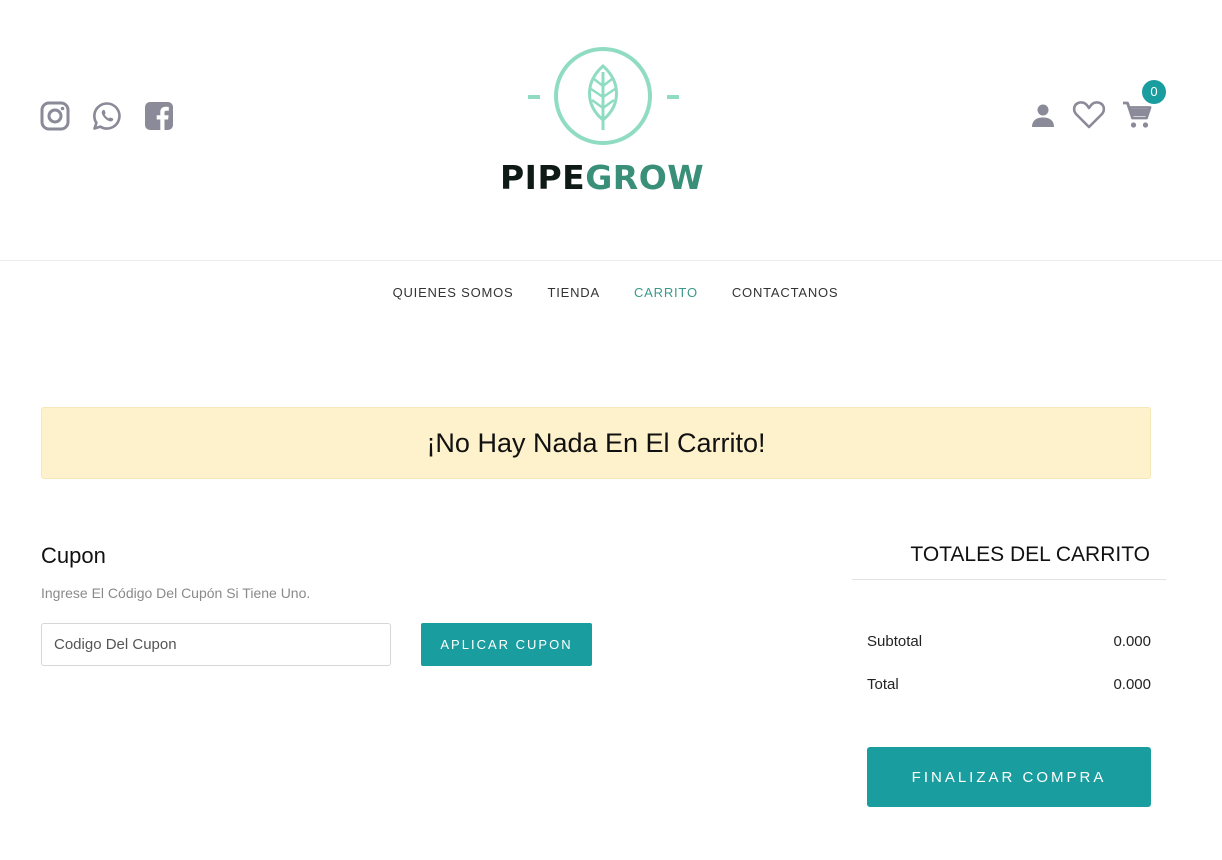  Describe the element at coordinates (73, 555) in the screenshot. I see `coupon-title: Cupon` at that location.